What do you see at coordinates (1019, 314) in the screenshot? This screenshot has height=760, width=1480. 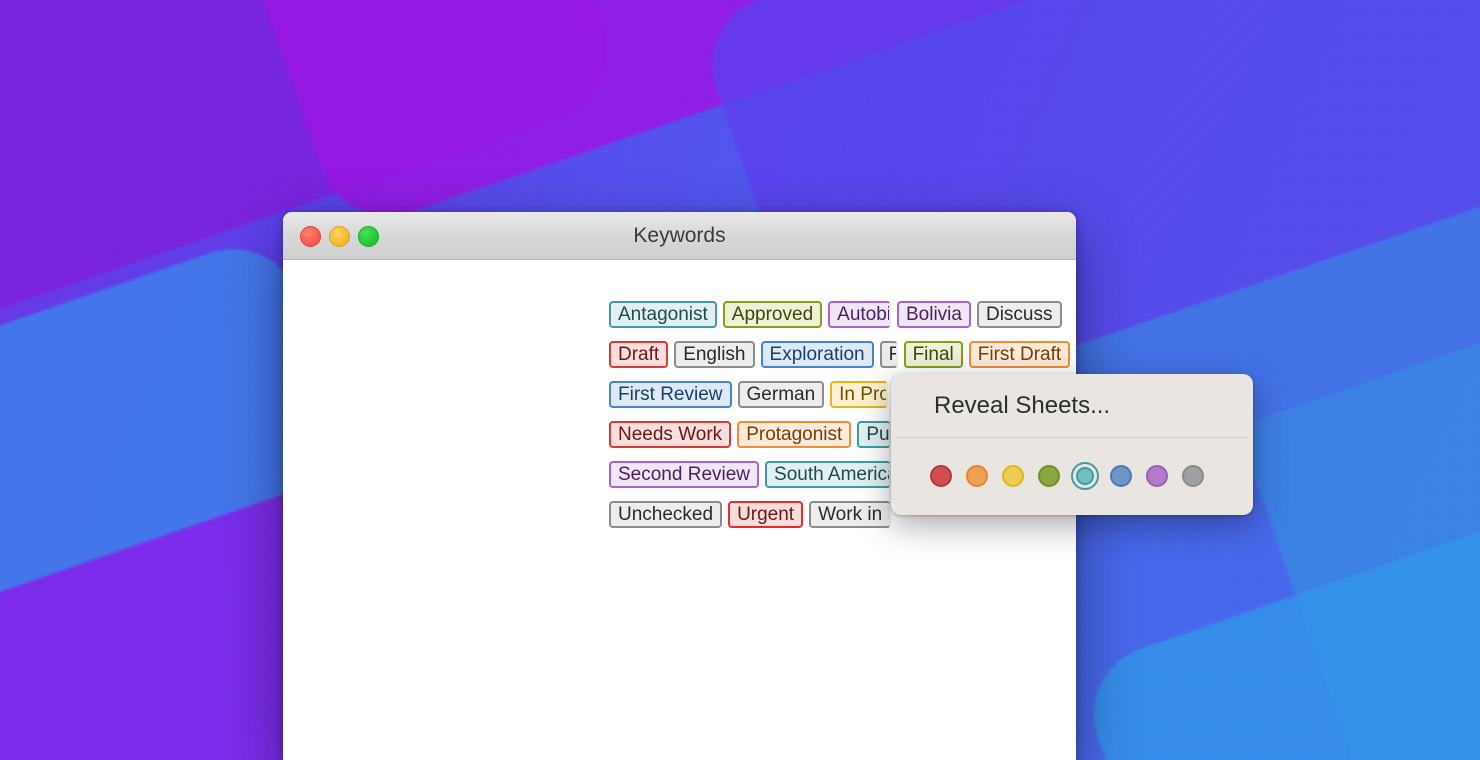 I see `keyword-pill: Discuss` at bounding box center [1019, 314].